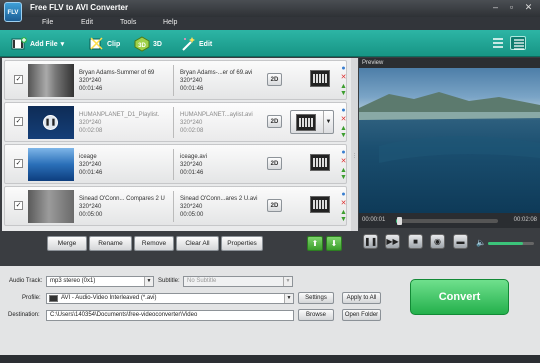 This screenshot has height=363, width=540. Describe the element at coordinates (361, 315) in the screenshot. I see `open-folder-button: Open Folder` at that location.